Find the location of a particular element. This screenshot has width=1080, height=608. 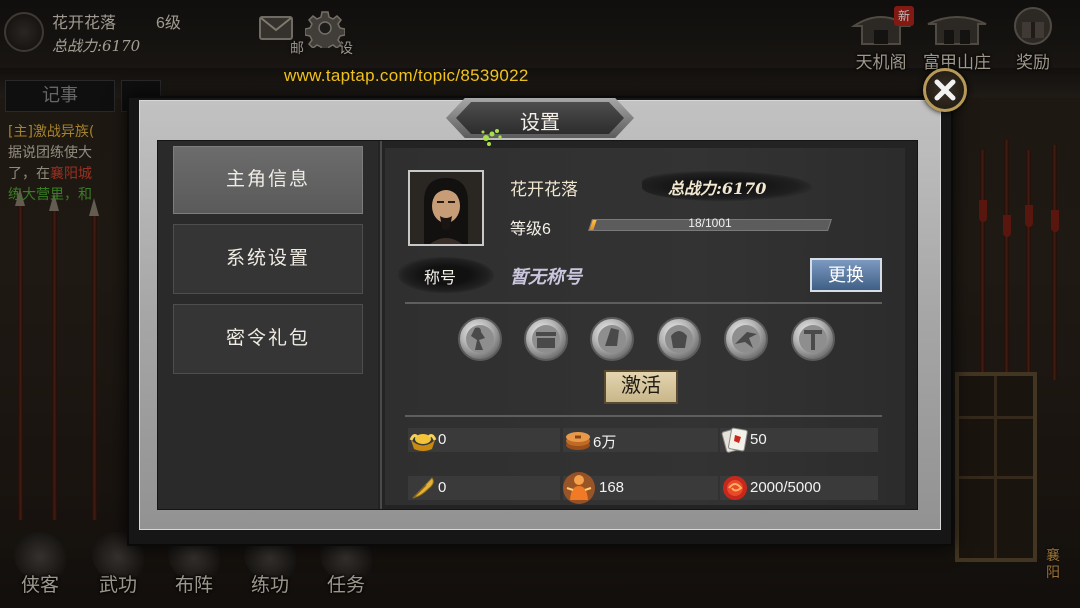

emblem-6-icon is located at coordinates (813, 339).